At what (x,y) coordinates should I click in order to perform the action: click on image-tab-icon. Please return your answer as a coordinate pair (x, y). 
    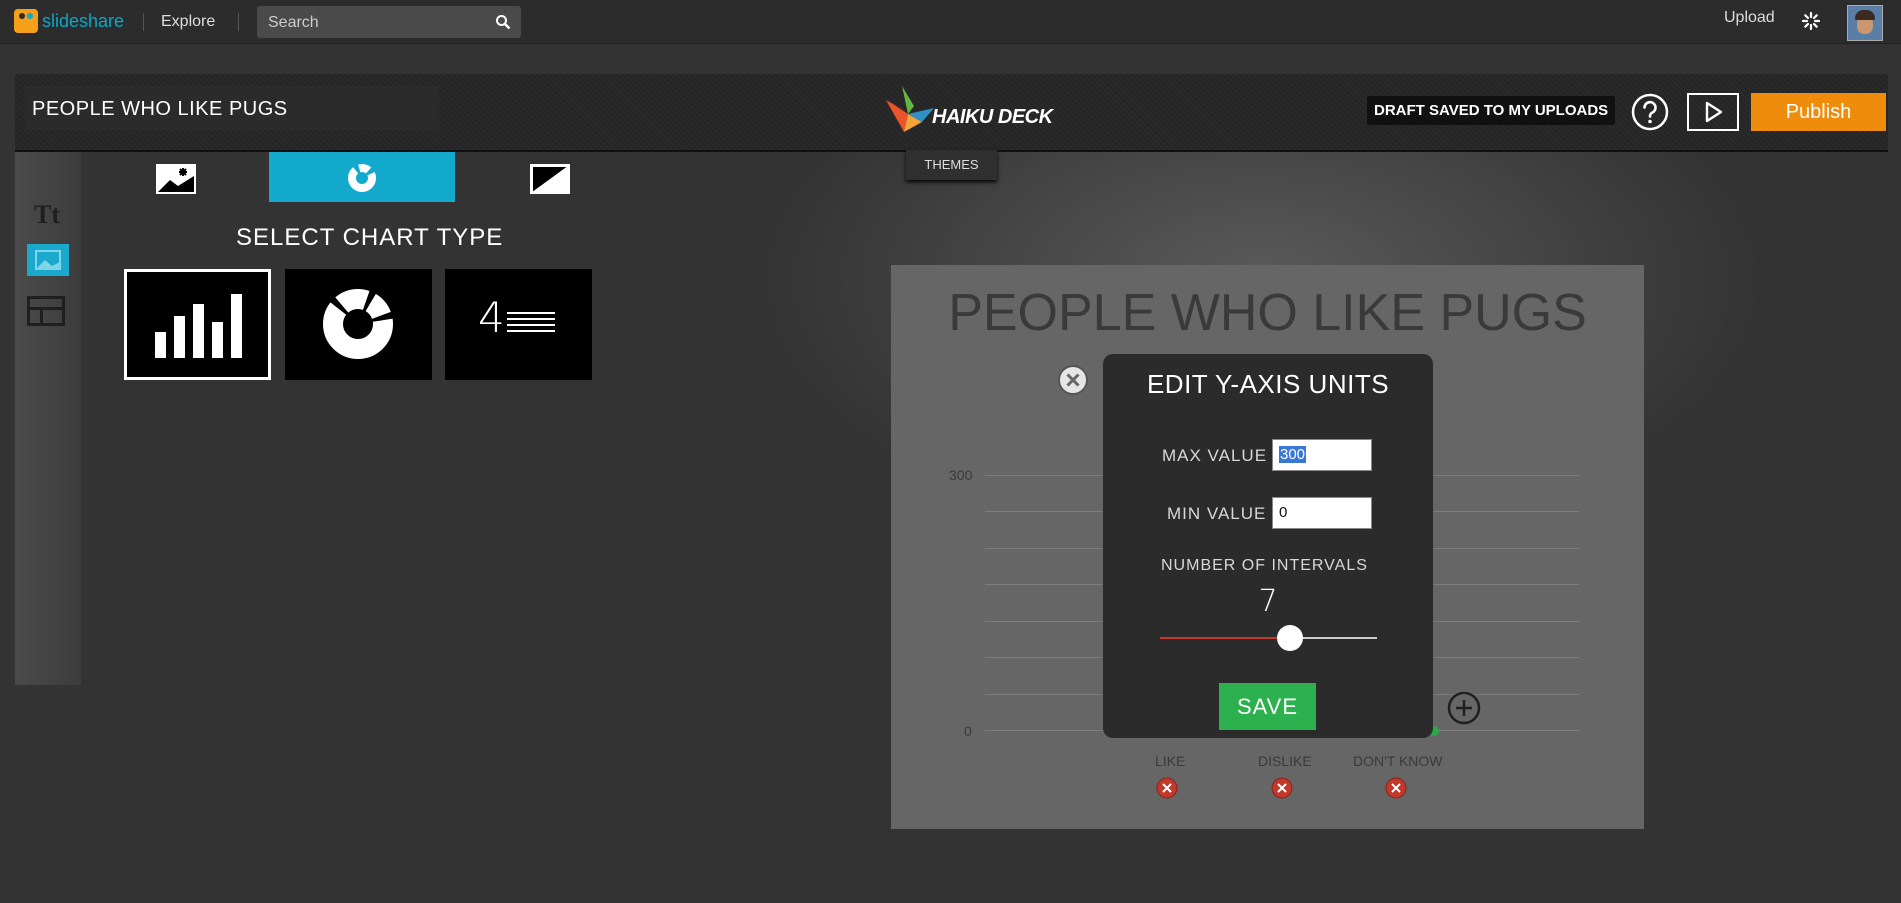
    Looking at the image, I should click on (176, 179).